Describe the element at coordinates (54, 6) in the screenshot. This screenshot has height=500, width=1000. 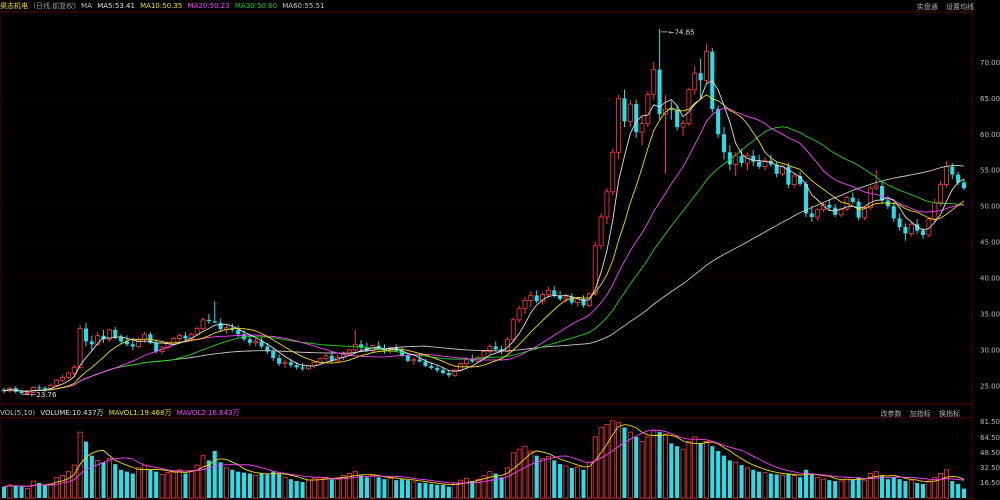
I see `period-label: (日线,前复权)` at that location.